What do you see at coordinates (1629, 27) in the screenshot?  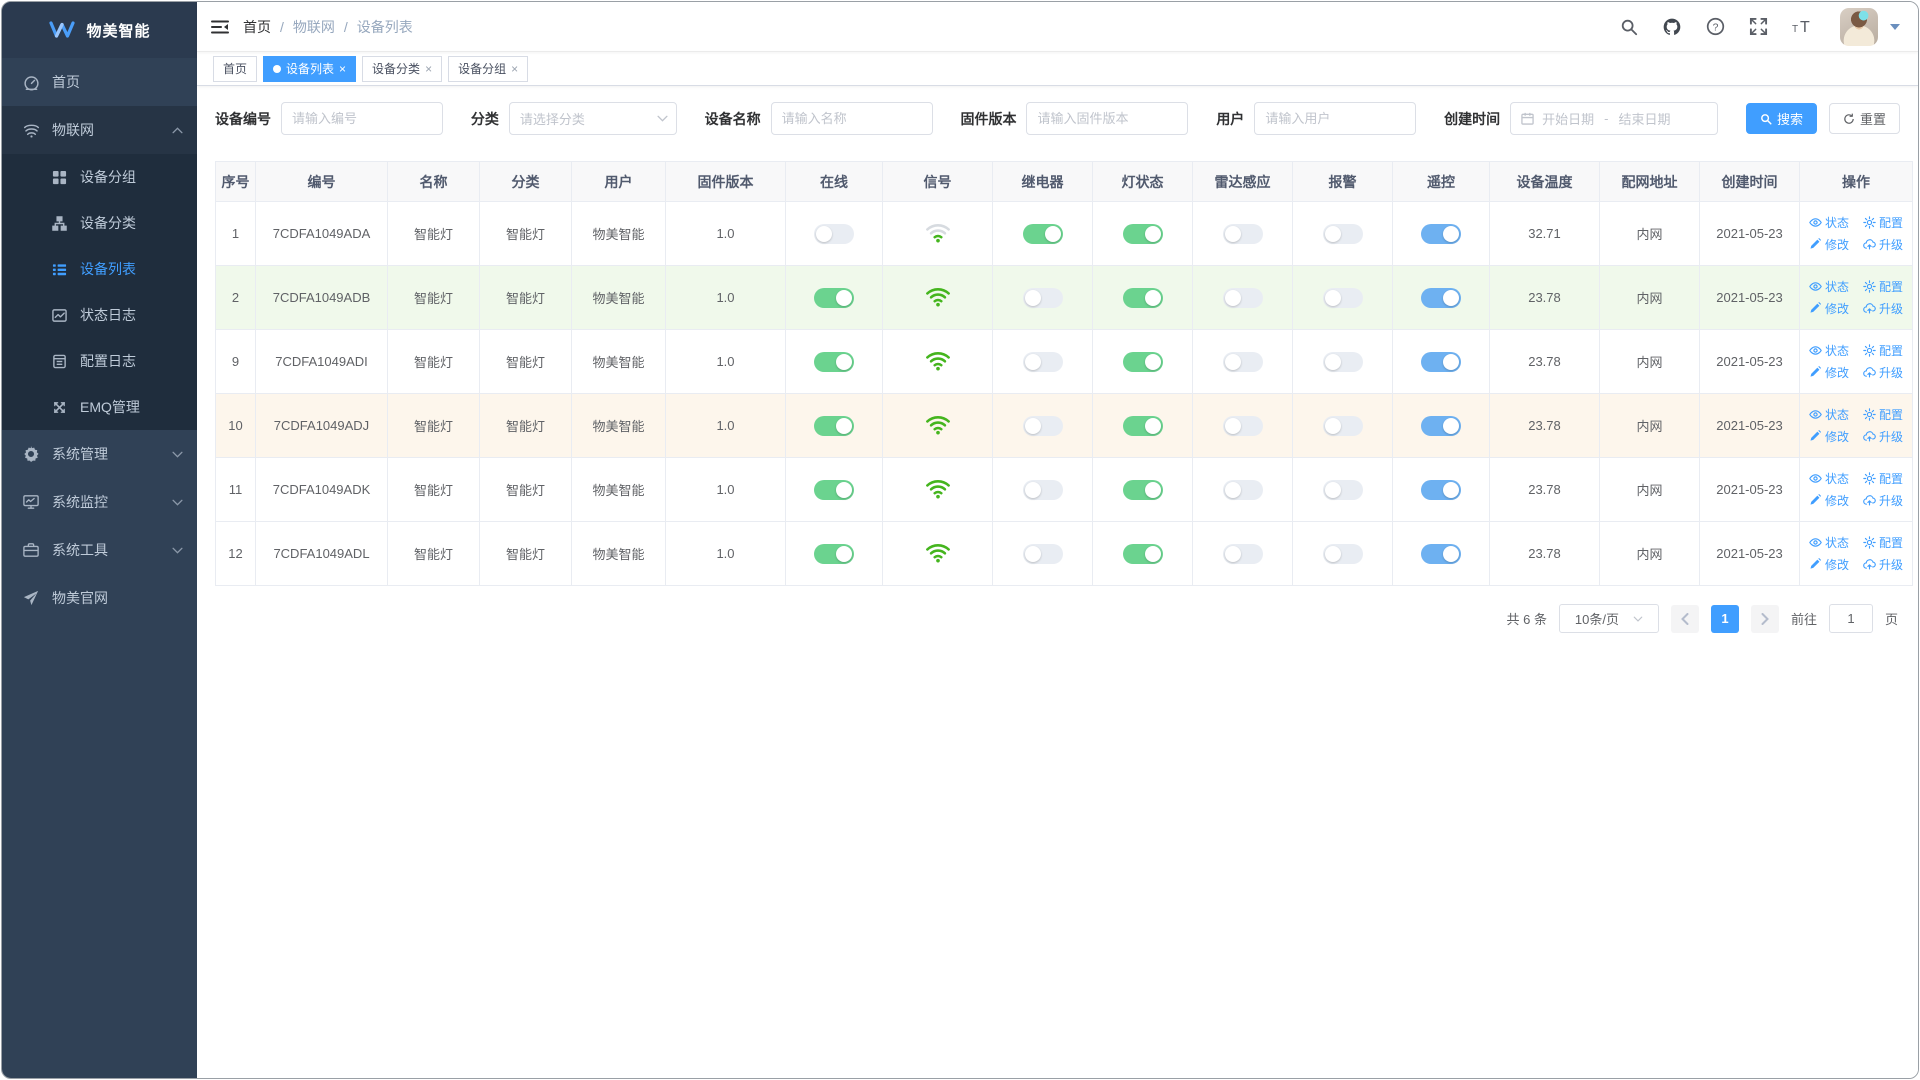 I see `search-icon` at bounding box center [1629, 27].